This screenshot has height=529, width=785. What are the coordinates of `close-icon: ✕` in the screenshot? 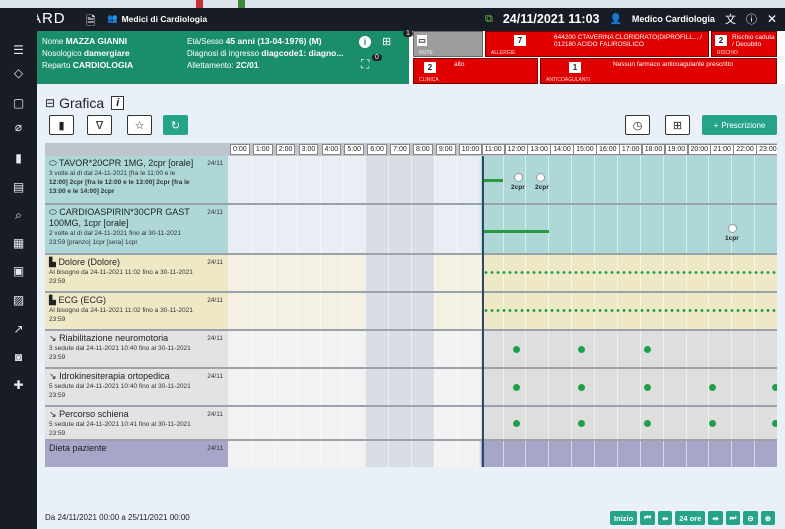 It's located at (772, 19).